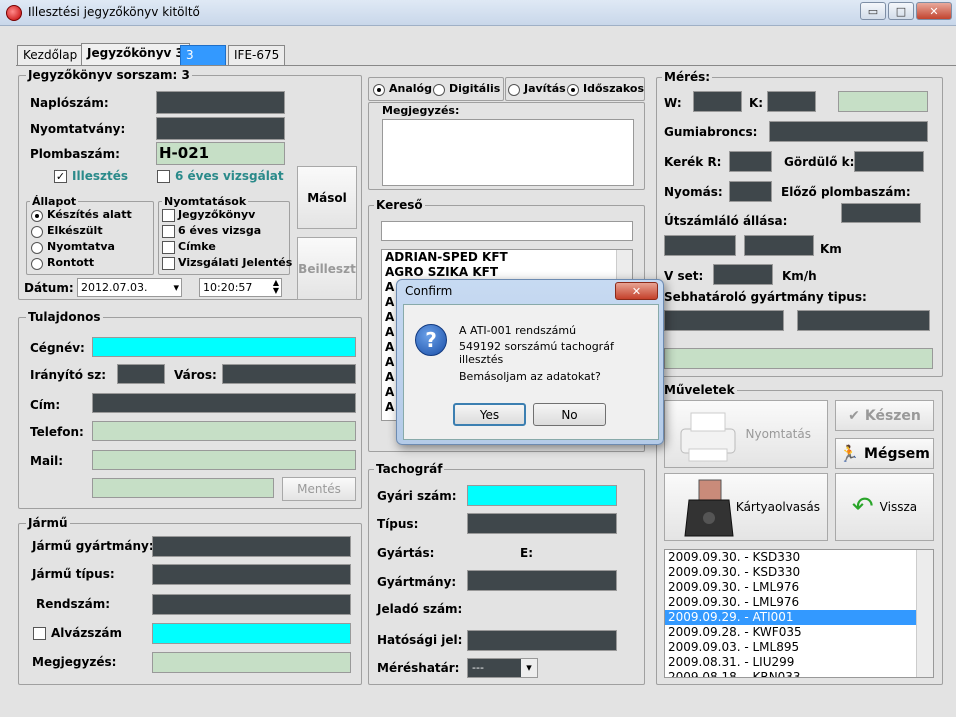 Image resolution: width=956 pixels, height=717 pixels. What do you see at coordinates (863, 320) in the screenshot?
I see `sebhatarolo-tipus-input` at bounding box center [863, 320].